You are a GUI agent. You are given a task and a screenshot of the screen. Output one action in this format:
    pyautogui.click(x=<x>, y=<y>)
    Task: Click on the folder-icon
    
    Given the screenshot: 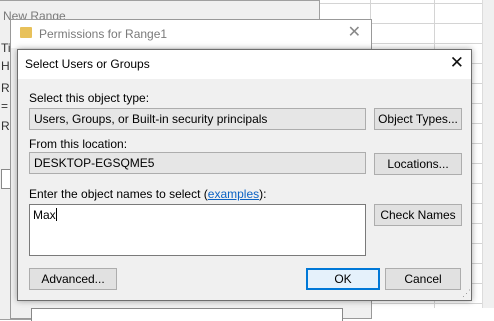 What is the action you would take?
    pyautogui.click(x=26, y=32)
    